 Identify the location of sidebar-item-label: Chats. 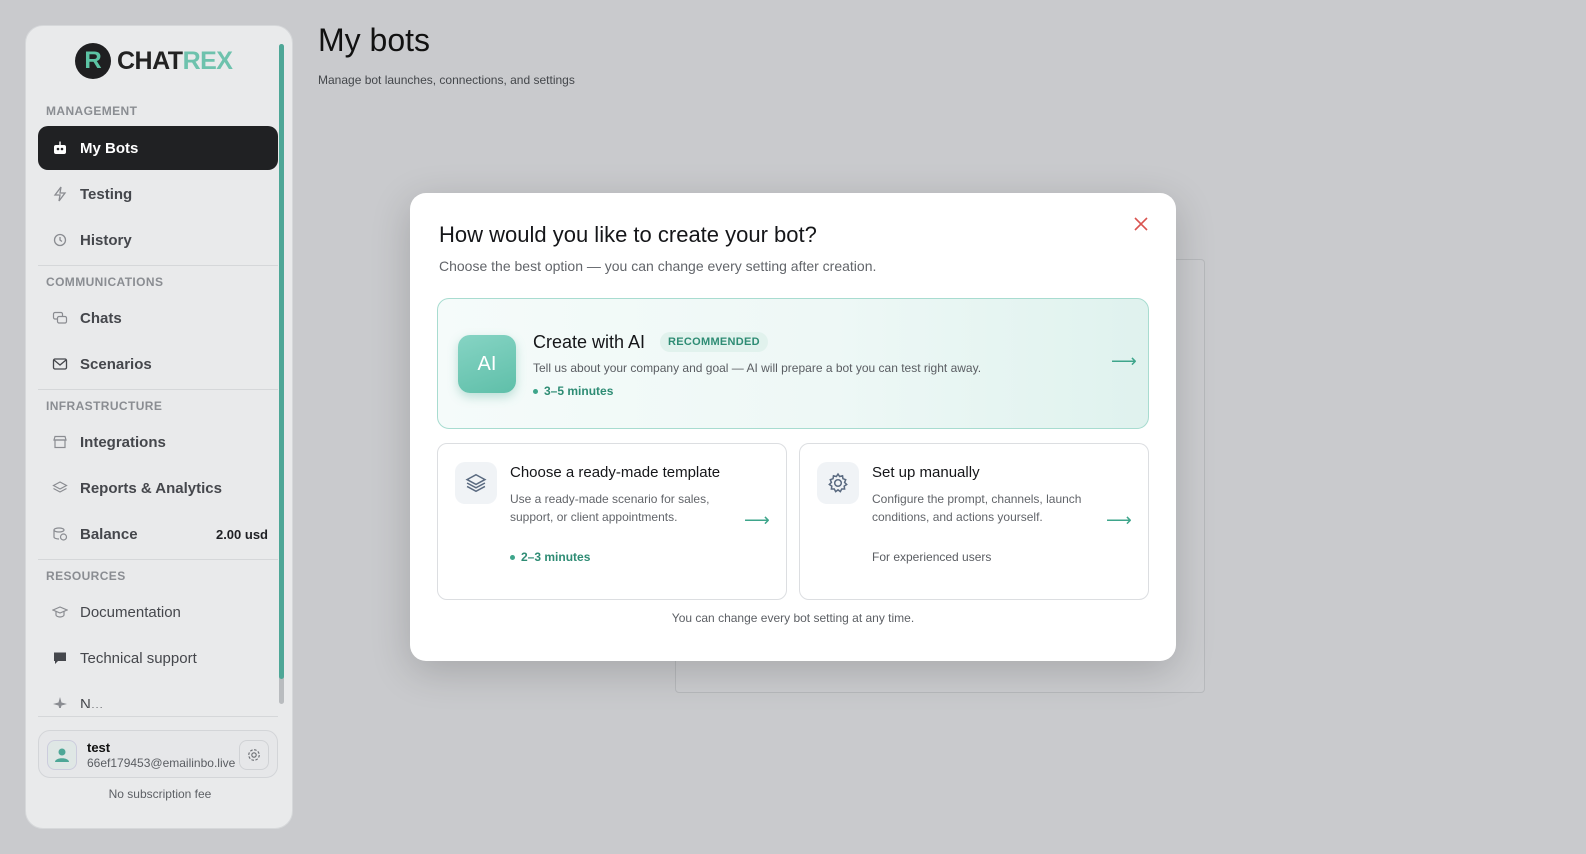
(101, 318).